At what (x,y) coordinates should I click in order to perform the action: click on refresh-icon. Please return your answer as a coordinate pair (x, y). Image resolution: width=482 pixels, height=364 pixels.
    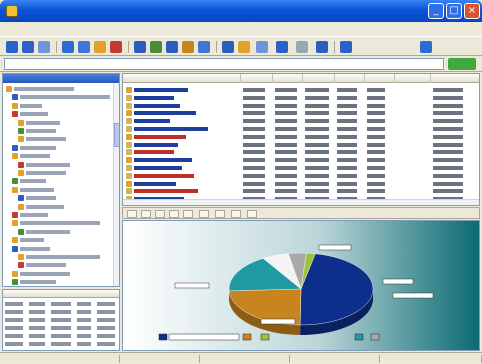
    Looking at the image, I should click on (68, 47).